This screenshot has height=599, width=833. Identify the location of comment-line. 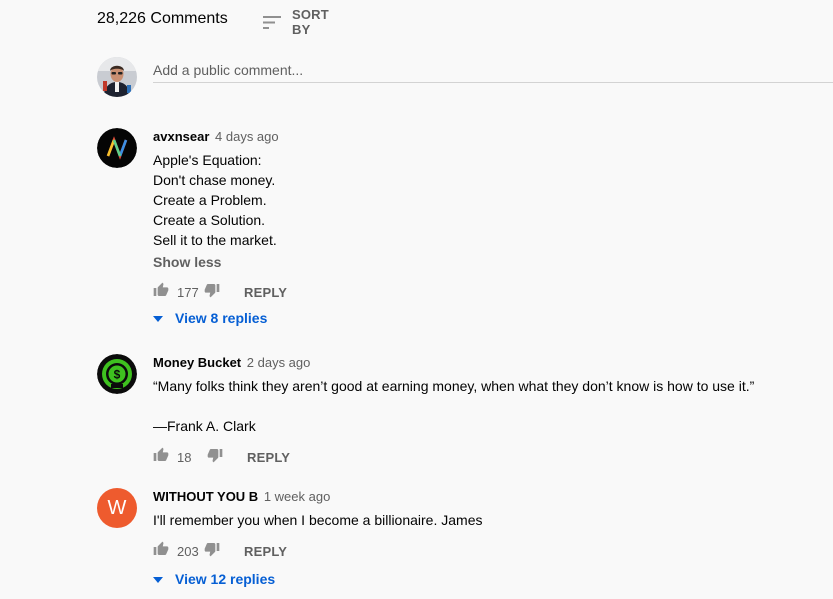
(493, 406).